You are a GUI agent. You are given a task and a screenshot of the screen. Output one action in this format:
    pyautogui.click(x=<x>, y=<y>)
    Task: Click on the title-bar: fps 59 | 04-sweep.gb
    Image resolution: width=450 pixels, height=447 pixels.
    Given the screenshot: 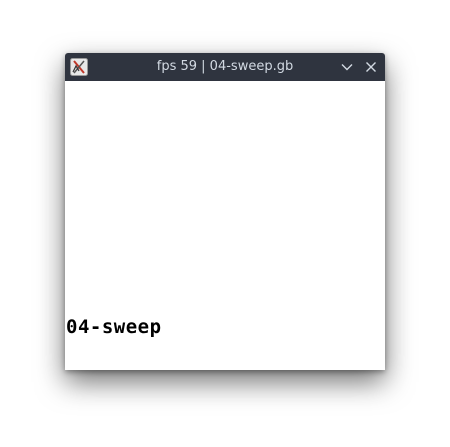 What is the action you would take?
    pyautogui.click(x=225, y=67)
    